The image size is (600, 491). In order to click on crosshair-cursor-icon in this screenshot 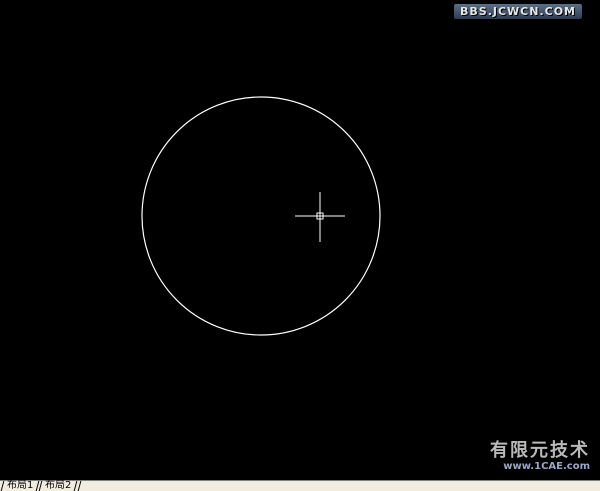, I will do `click(320, 217)`.